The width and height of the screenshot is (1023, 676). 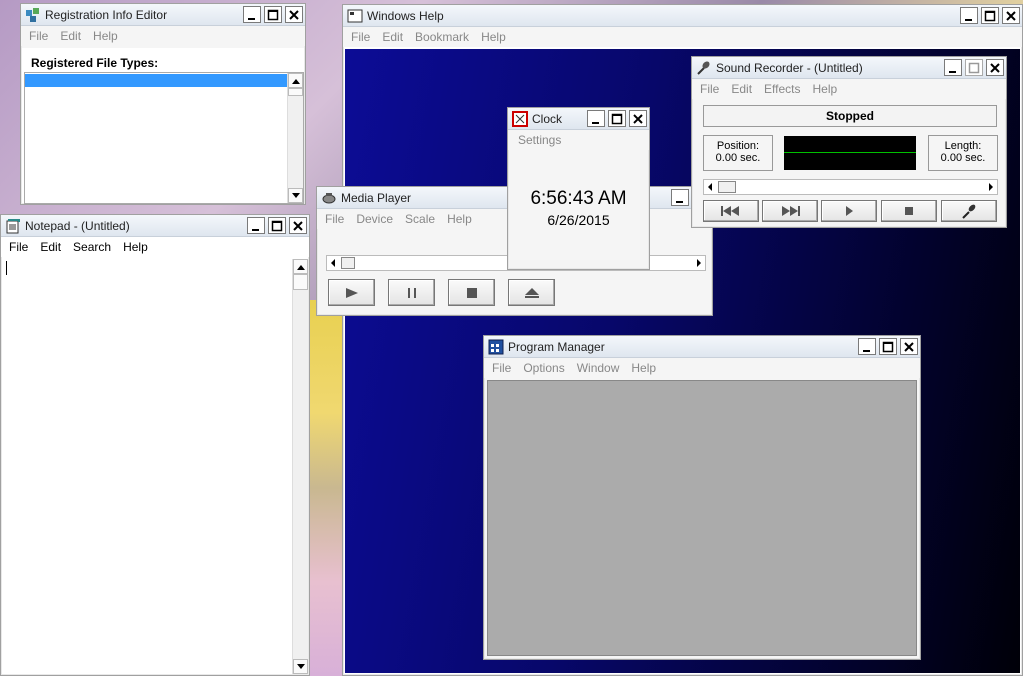 I want to click on length-label: Length:, so click(x=963, y=146).